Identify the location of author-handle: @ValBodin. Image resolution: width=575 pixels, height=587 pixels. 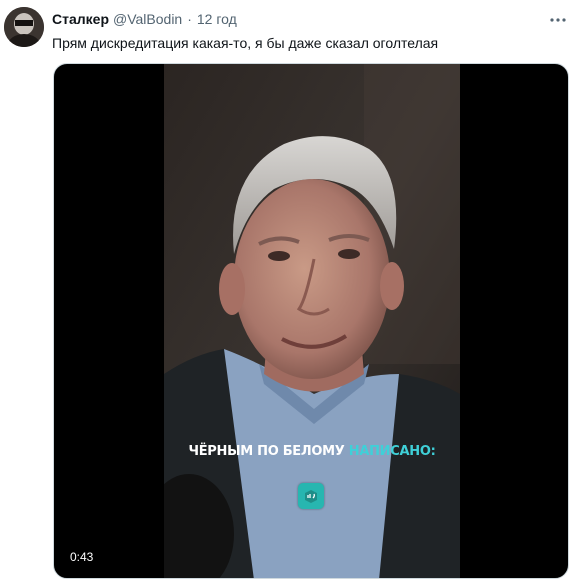
(147, 19).